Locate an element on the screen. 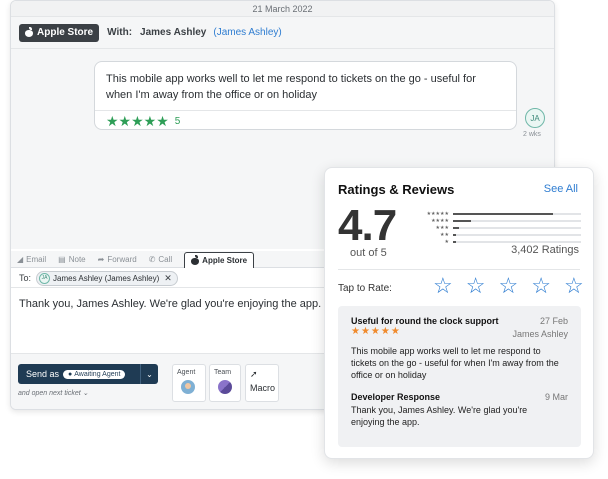 This screenshot has height=479, width=608. contact-link: (James Ashley) is located at coordinates (247, 32).